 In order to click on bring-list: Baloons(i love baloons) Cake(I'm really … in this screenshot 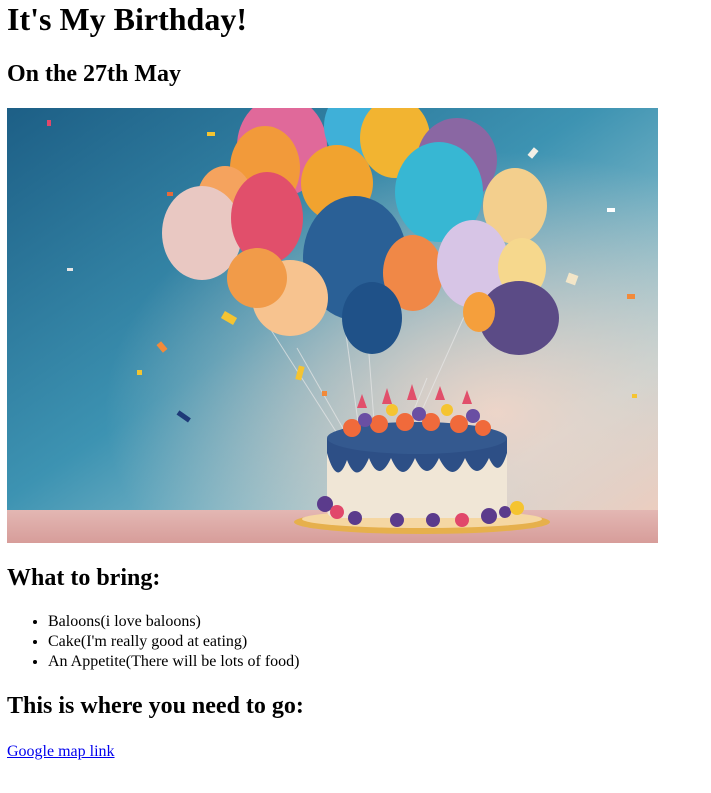, I will do `click(153, 642)`.